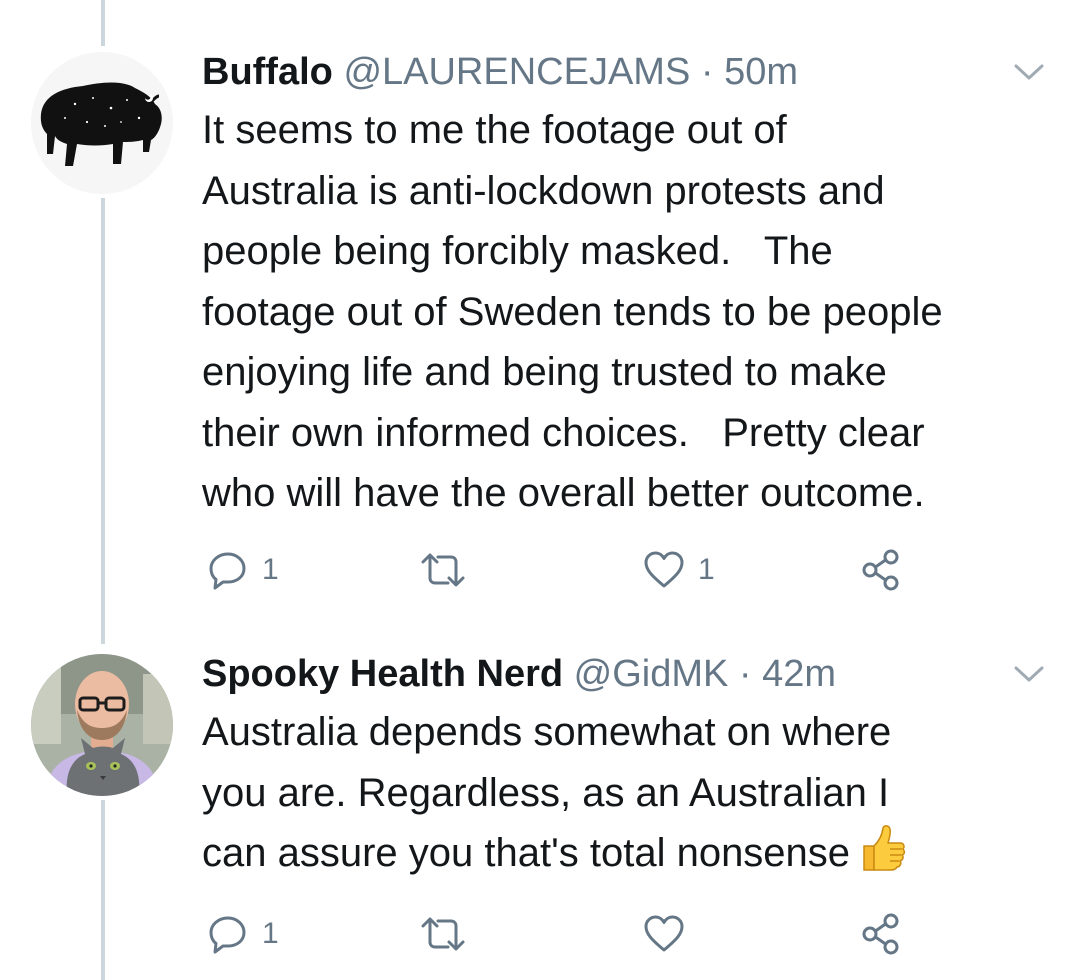 Image resolution: width=1080 pixels, height=980 pixels. I want to click on tweet-text-line: footage out of Sweden tends to be people, so click(572, 311).